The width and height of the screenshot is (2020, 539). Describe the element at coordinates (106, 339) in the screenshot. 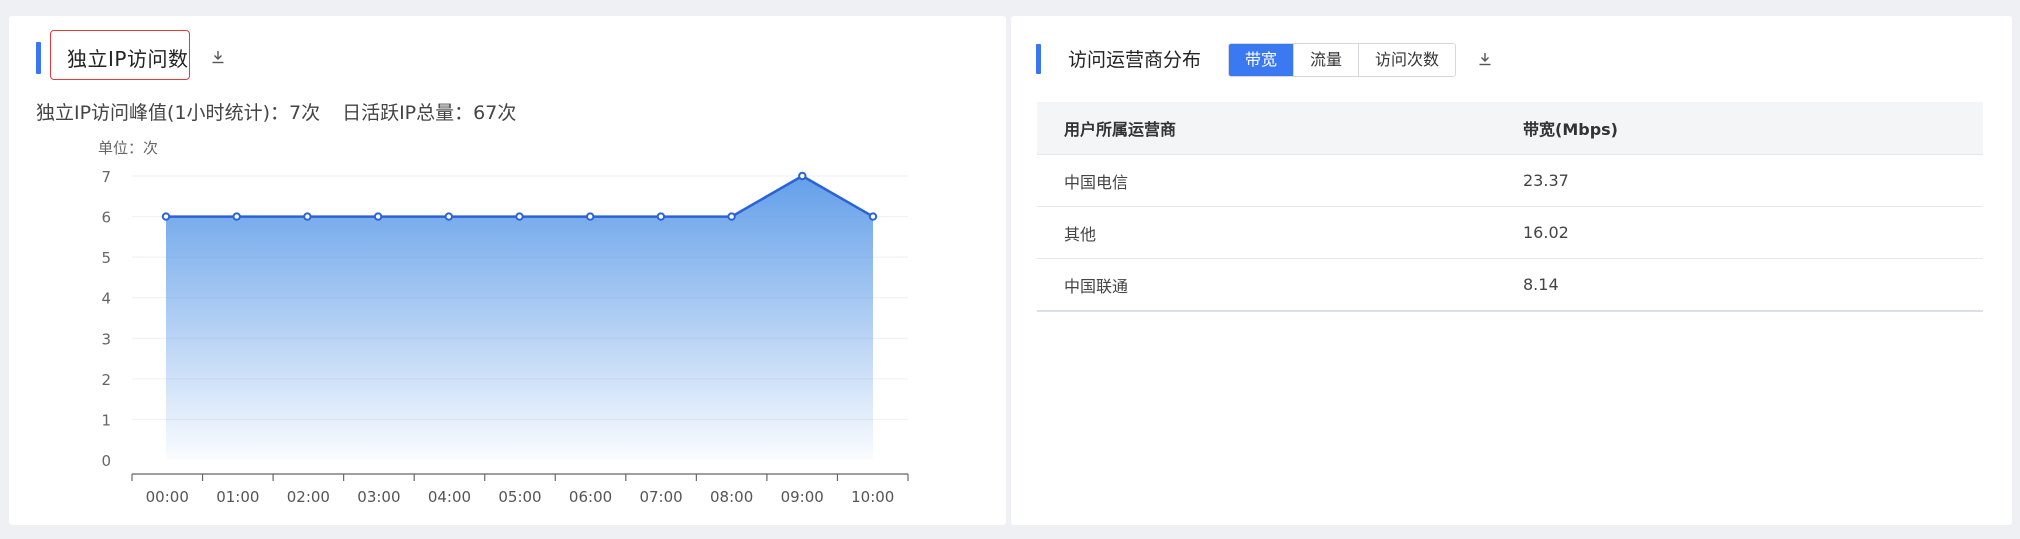

I see `y-tick-label: 3` at that location.